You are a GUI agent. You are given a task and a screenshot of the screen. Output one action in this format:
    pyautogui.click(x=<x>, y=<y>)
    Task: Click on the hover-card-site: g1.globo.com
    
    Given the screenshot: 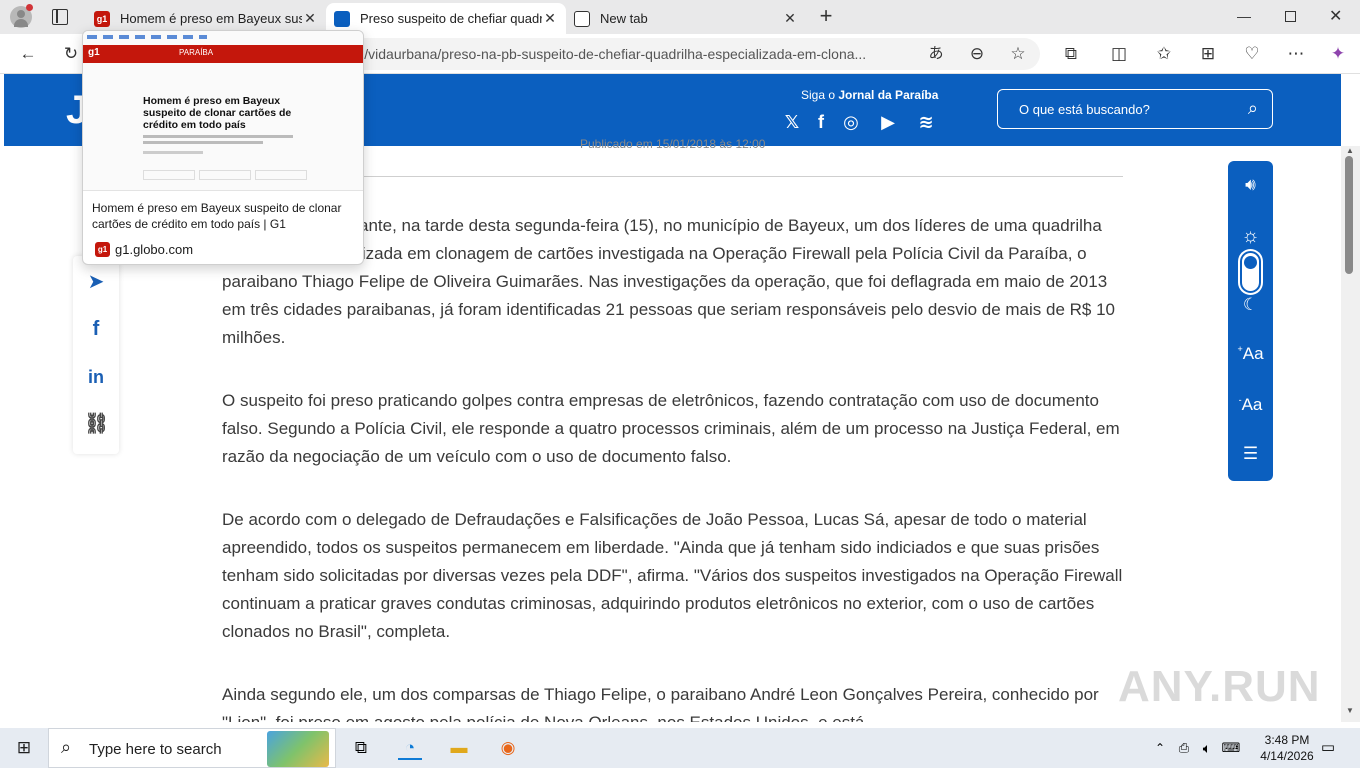 What is the action you would take?
    pyautogui.click(x=154, y=249)
    